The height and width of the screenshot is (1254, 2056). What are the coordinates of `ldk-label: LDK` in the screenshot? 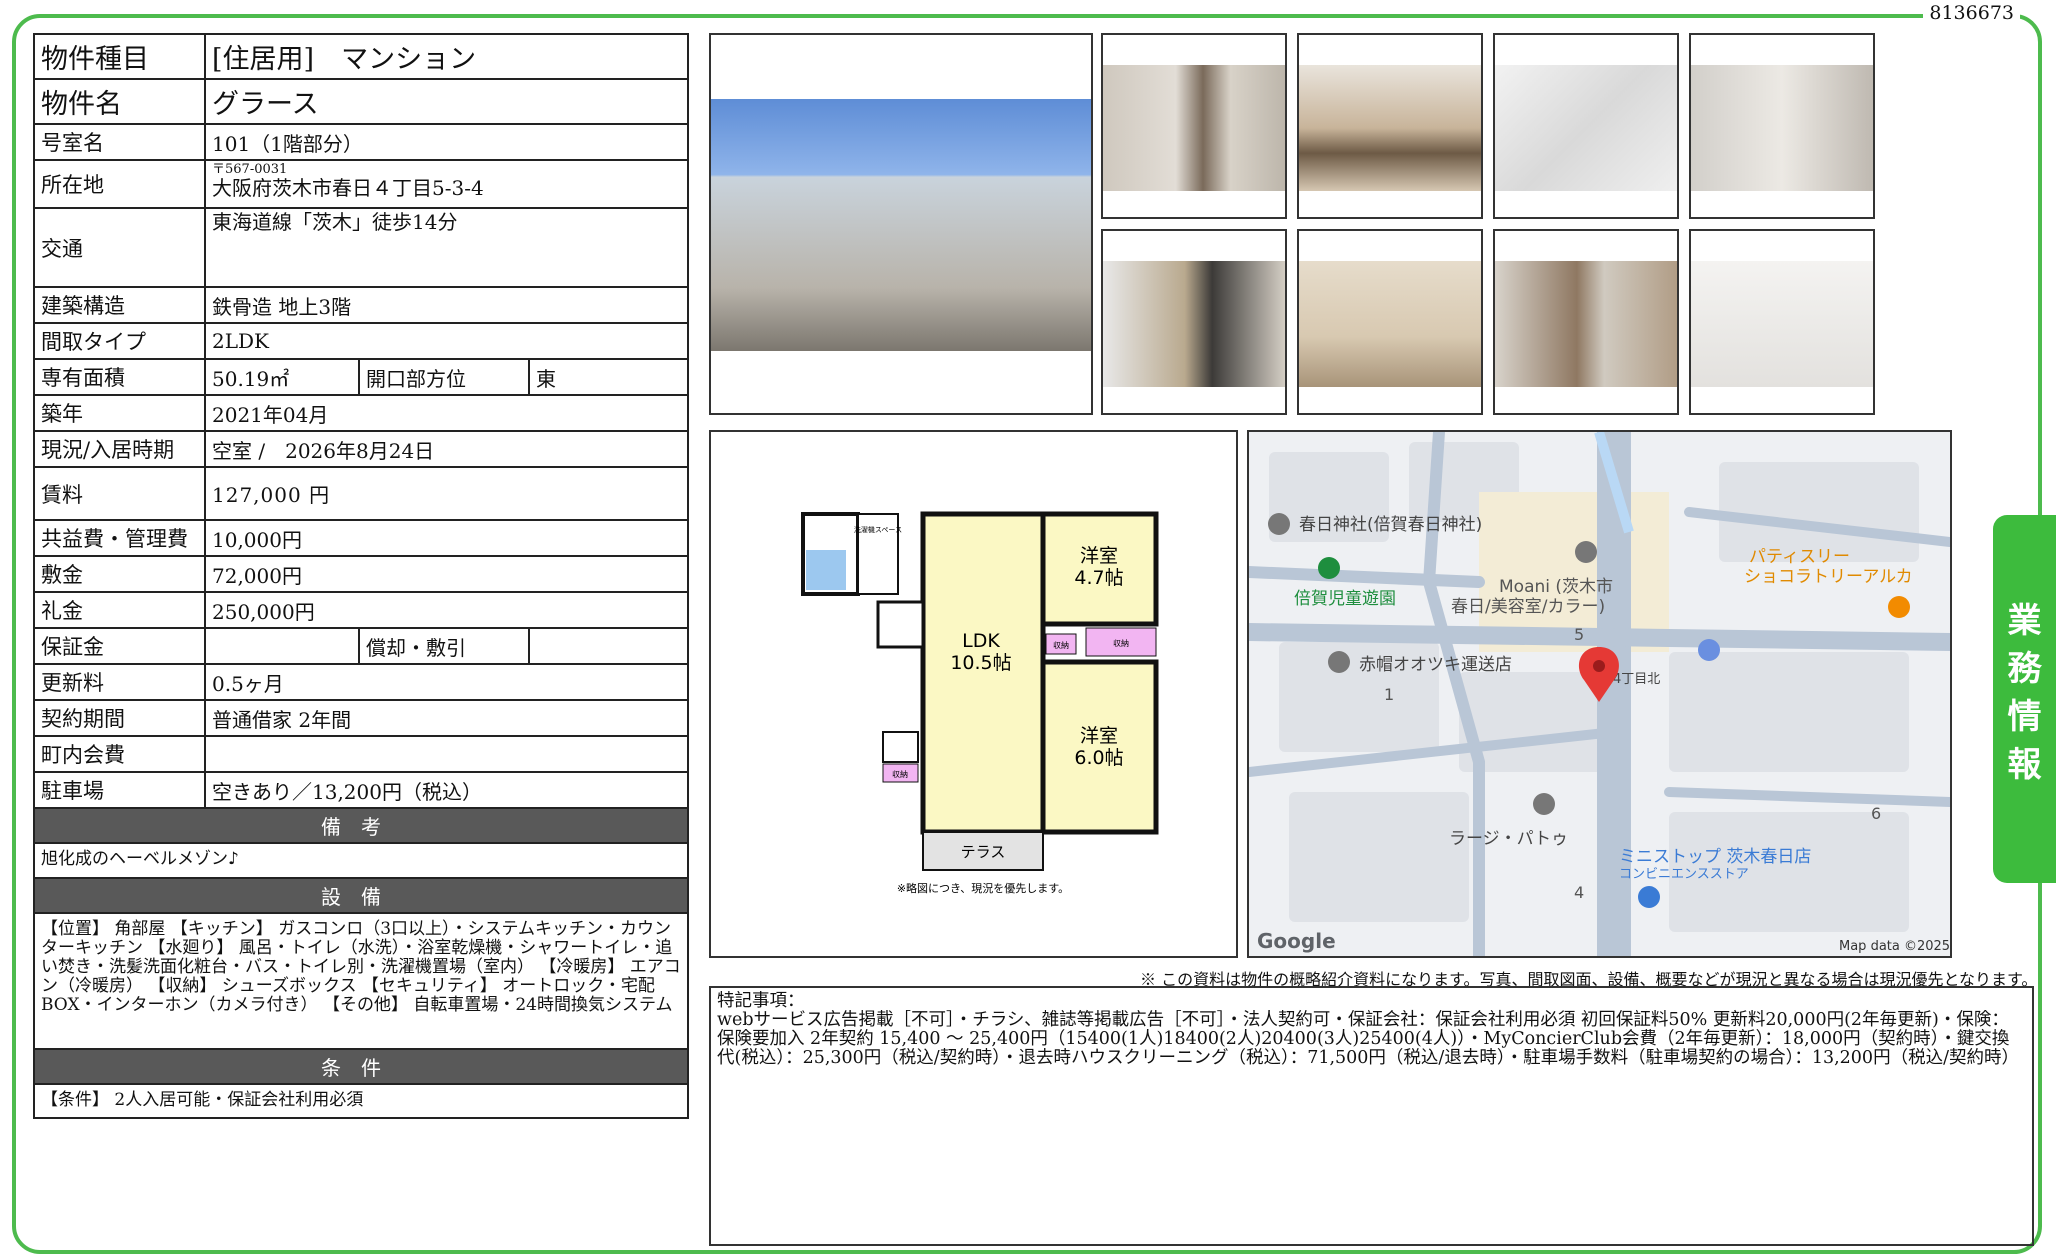 It's located at (981, 641).